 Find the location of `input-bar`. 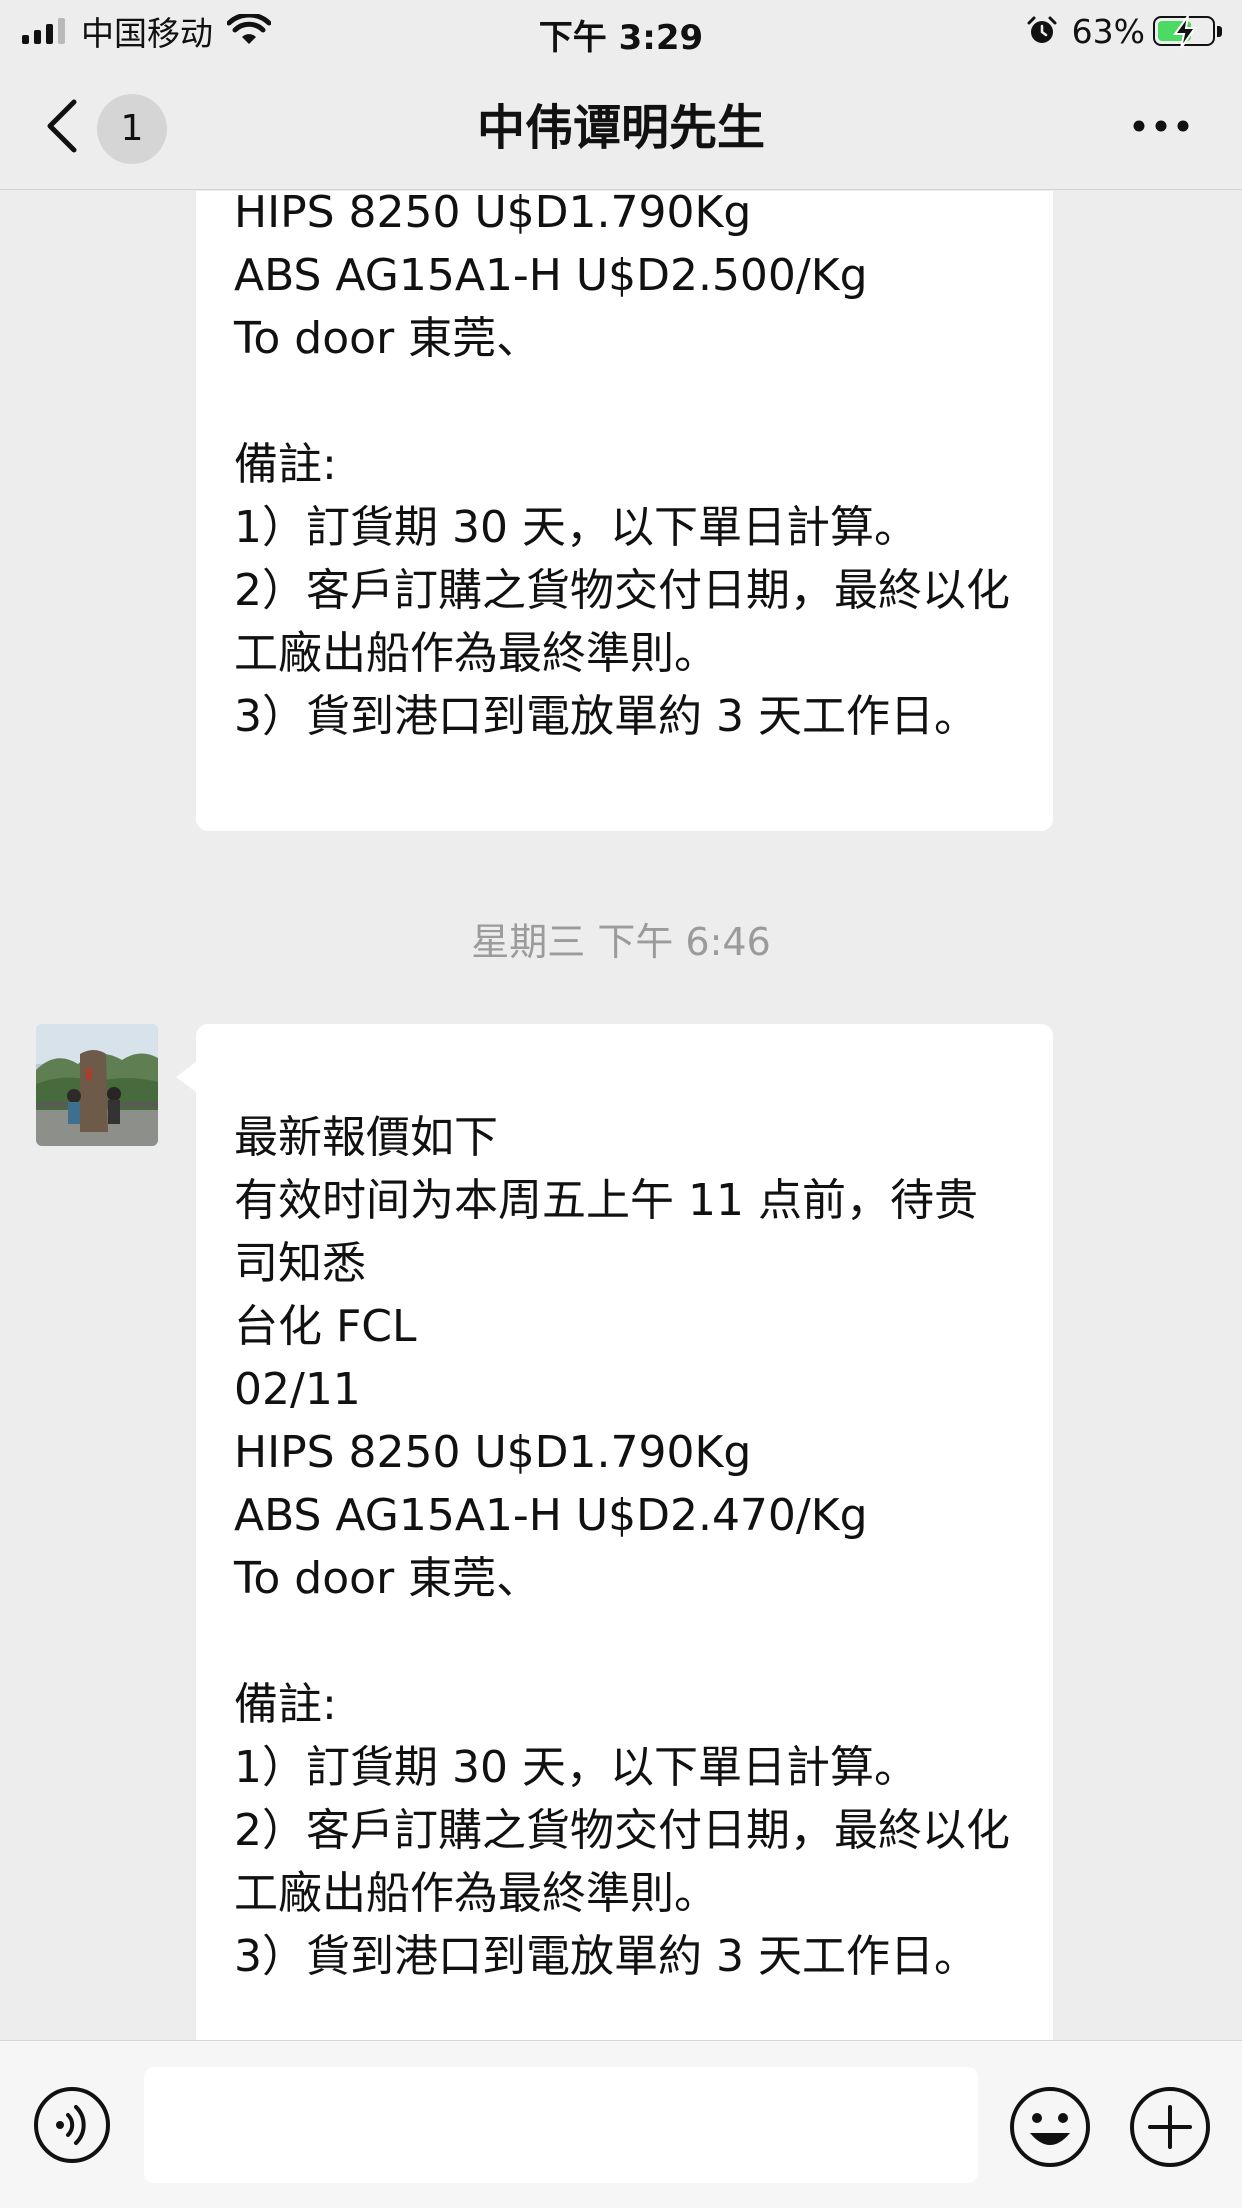

input-bar is located at coordinates (621, 2124).